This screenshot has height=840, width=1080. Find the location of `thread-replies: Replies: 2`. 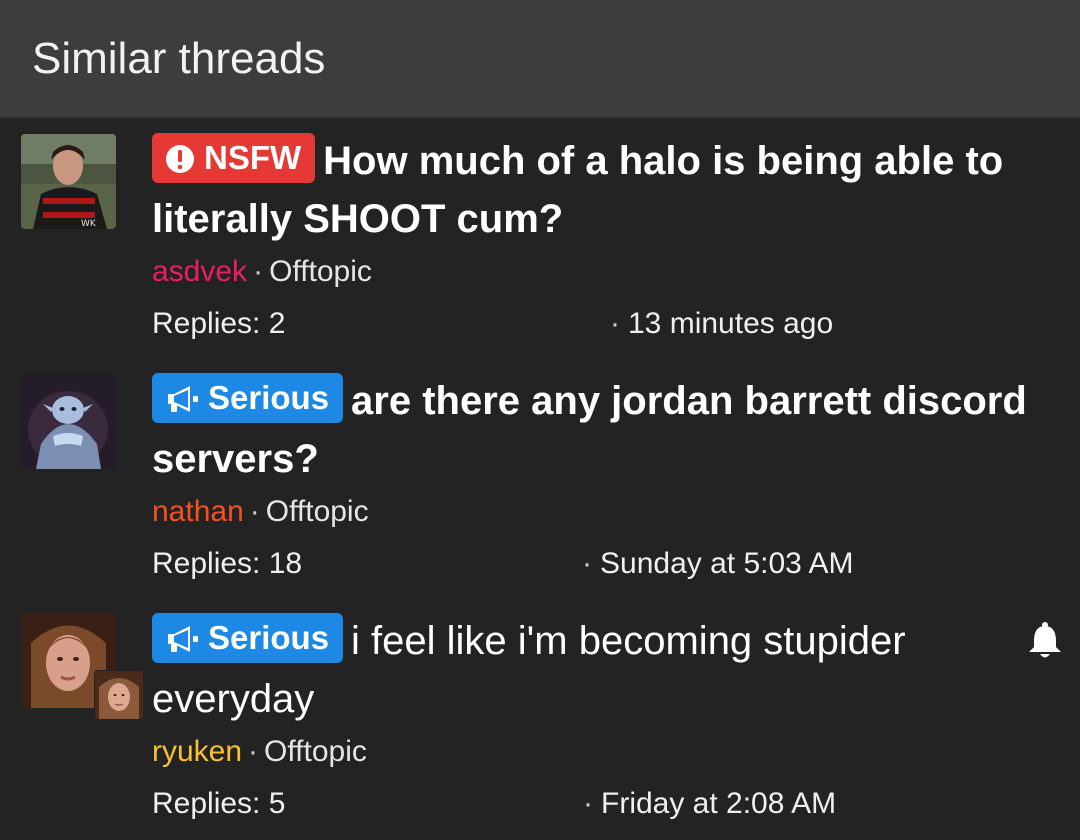

thread-replies: Replies: 2 is located at coordinates (219, 323).